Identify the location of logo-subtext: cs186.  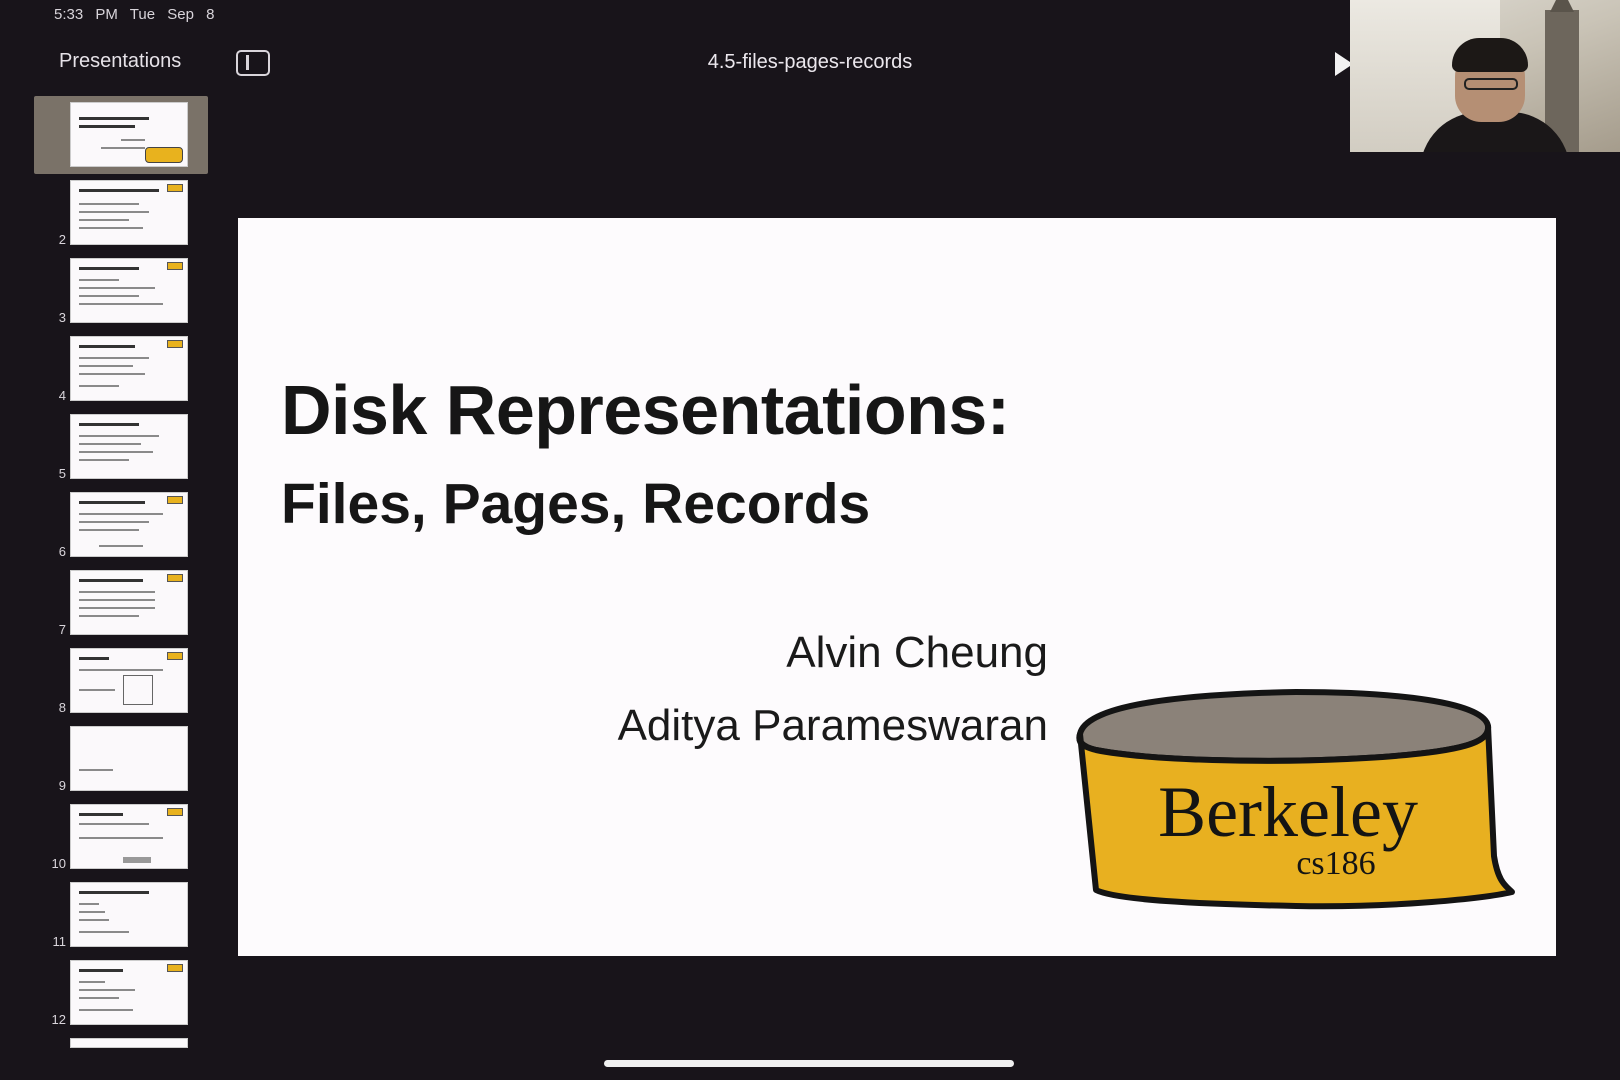
(1335, 863).